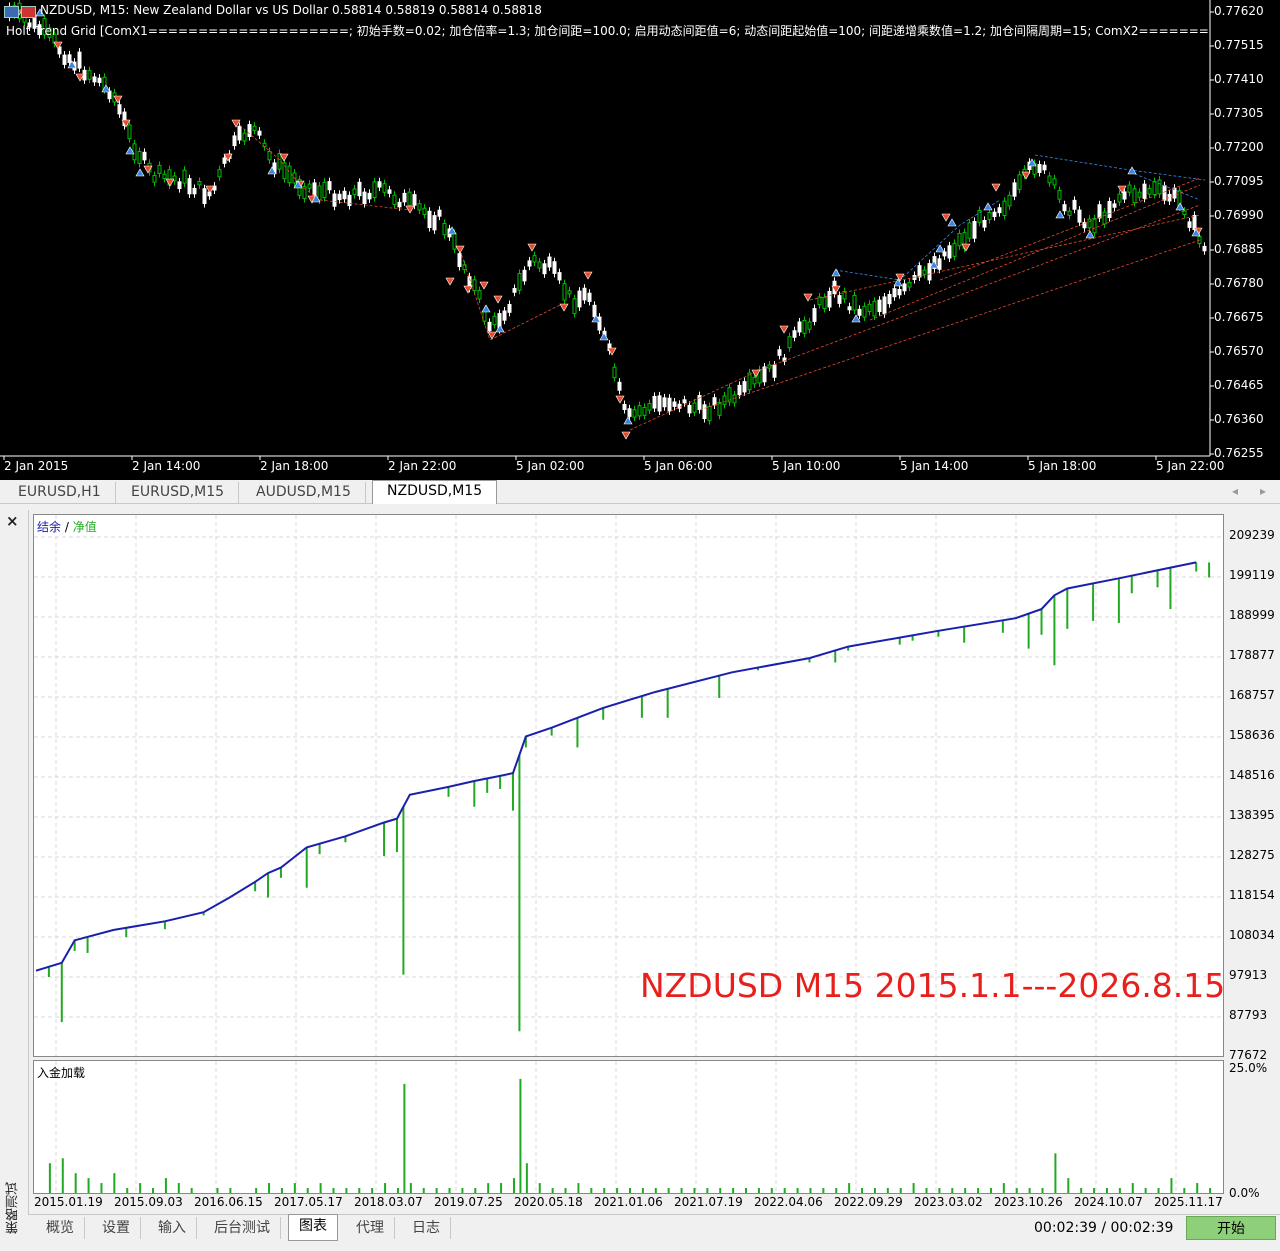 The image size is (1280, 1251). I want to click on x-tick-label: 2017.05.17, so click(308, 1202).